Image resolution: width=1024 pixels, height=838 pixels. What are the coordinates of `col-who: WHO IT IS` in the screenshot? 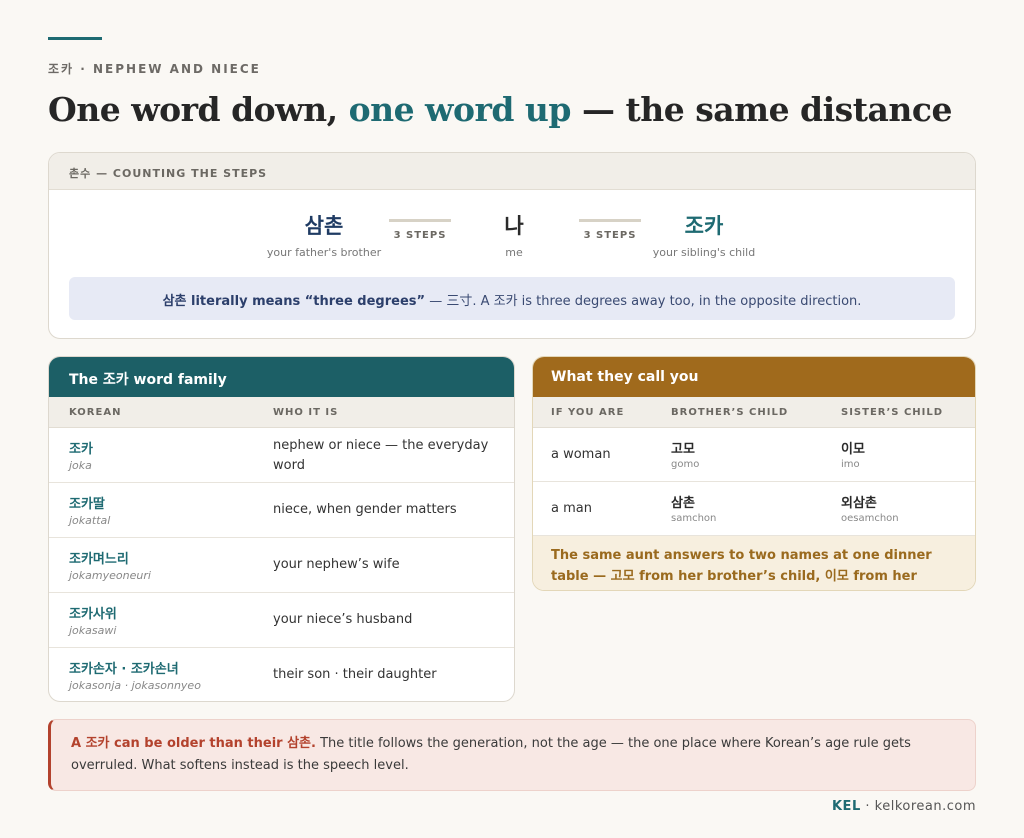 It's located at (306, 412).